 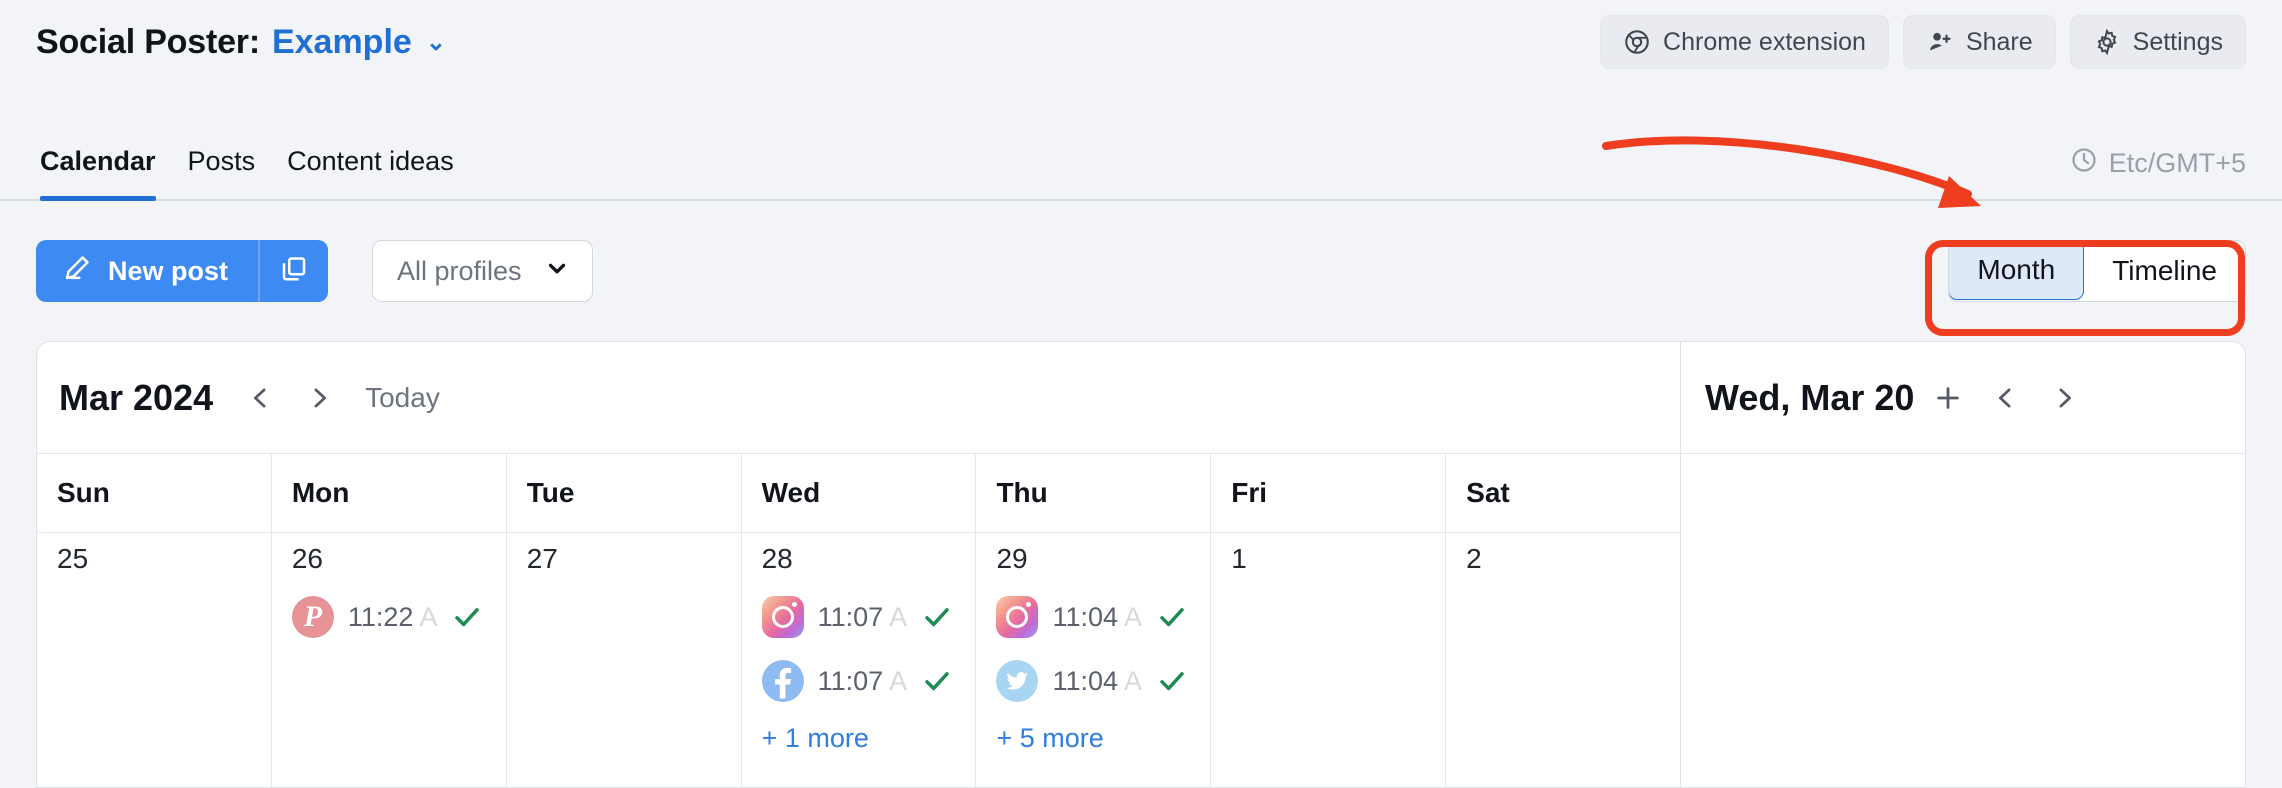 What do you see at coordinates (154, 493) in the screenshot?
I see `weekday-sun: Sun` at bounding box center [154, 493].